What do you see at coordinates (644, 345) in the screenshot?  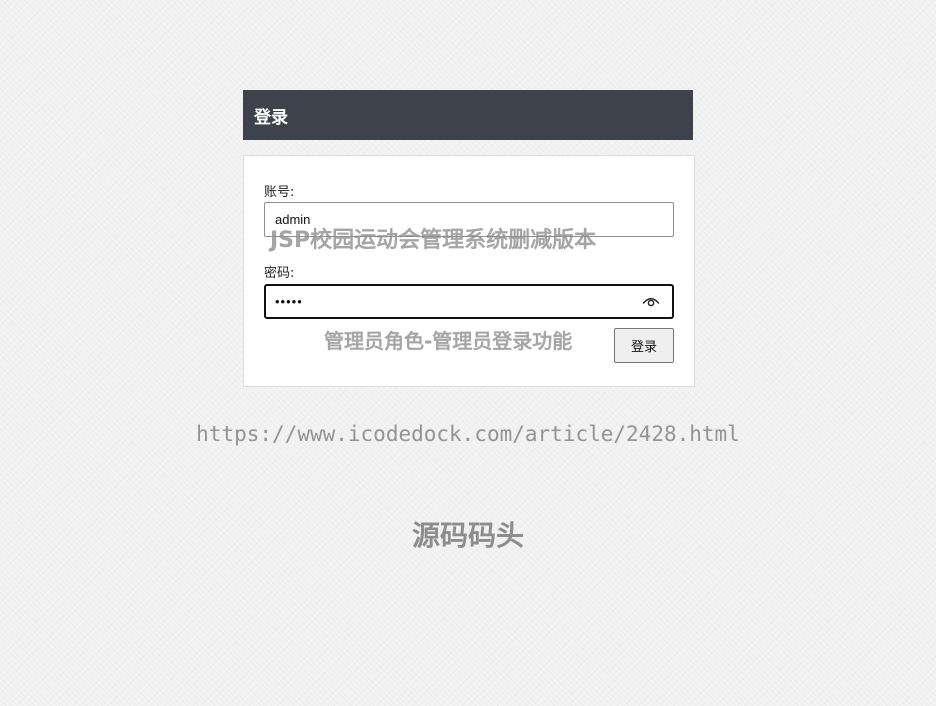 I see `login-button: 登录` at bounding box center [644, 345].